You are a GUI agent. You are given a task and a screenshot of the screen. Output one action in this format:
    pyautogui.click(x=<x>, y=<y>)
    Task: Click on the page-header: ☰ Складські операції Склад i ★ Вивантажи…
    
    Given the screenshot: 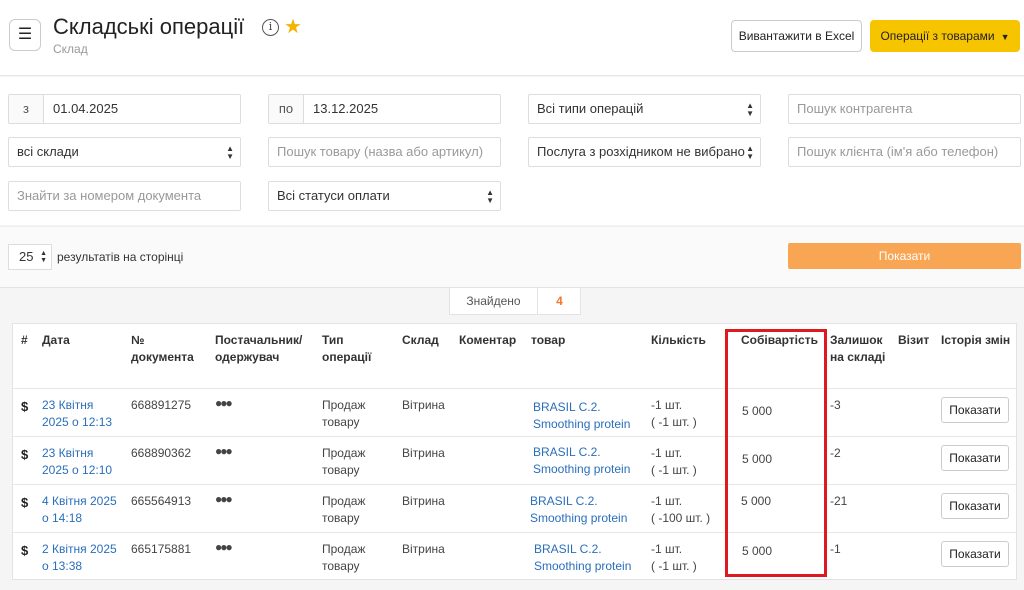 What is the action you would take?
    pyautogui.click(x=512, y=38)
    